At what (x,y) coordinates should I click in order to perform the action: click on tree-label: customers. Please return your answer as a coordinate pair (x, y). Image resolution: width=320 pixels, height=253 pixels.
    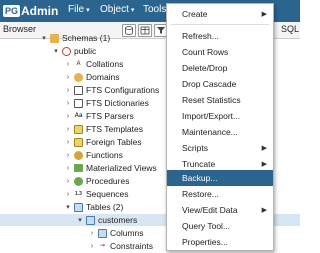
    Looking at the image, I should click on (118, 220).